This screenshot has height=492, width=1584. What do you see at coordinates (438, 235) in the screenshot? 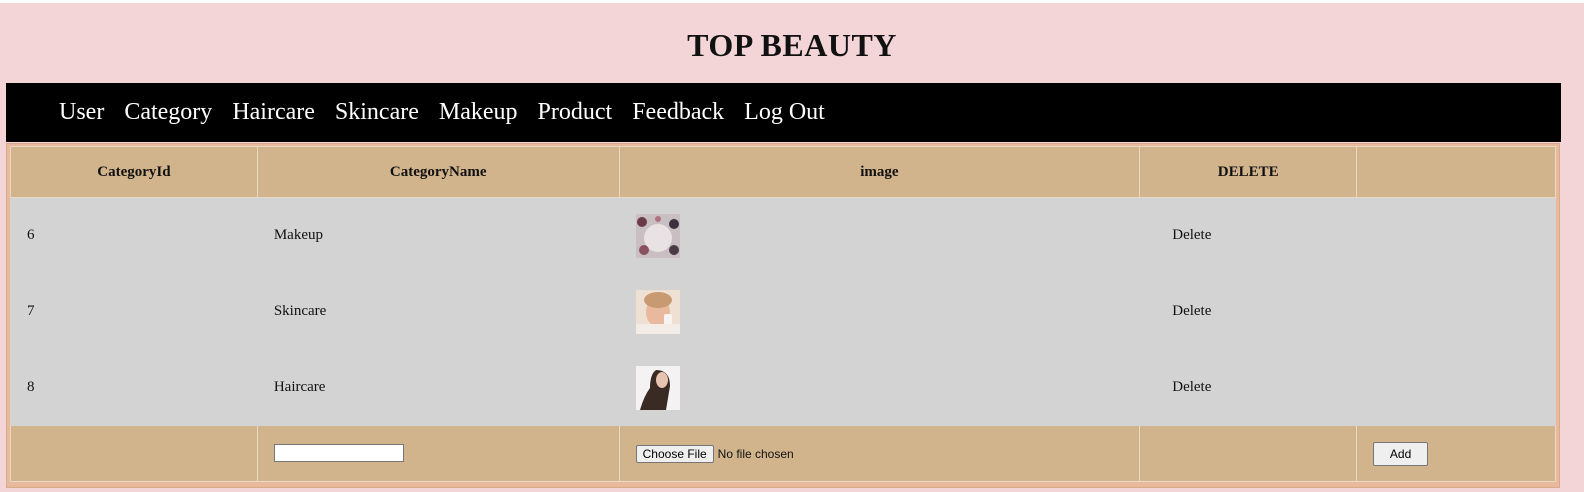
I see `category-name-cell: Makeup` at bounding box center [438, 235].